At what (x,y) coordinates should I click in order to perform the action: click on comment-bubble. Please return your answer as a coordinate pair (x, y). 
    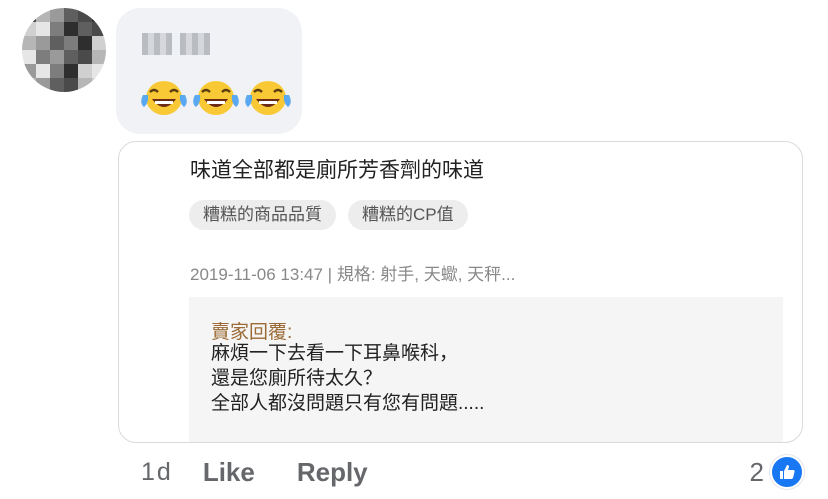
    Looking at the image, I should click on (209, 71).